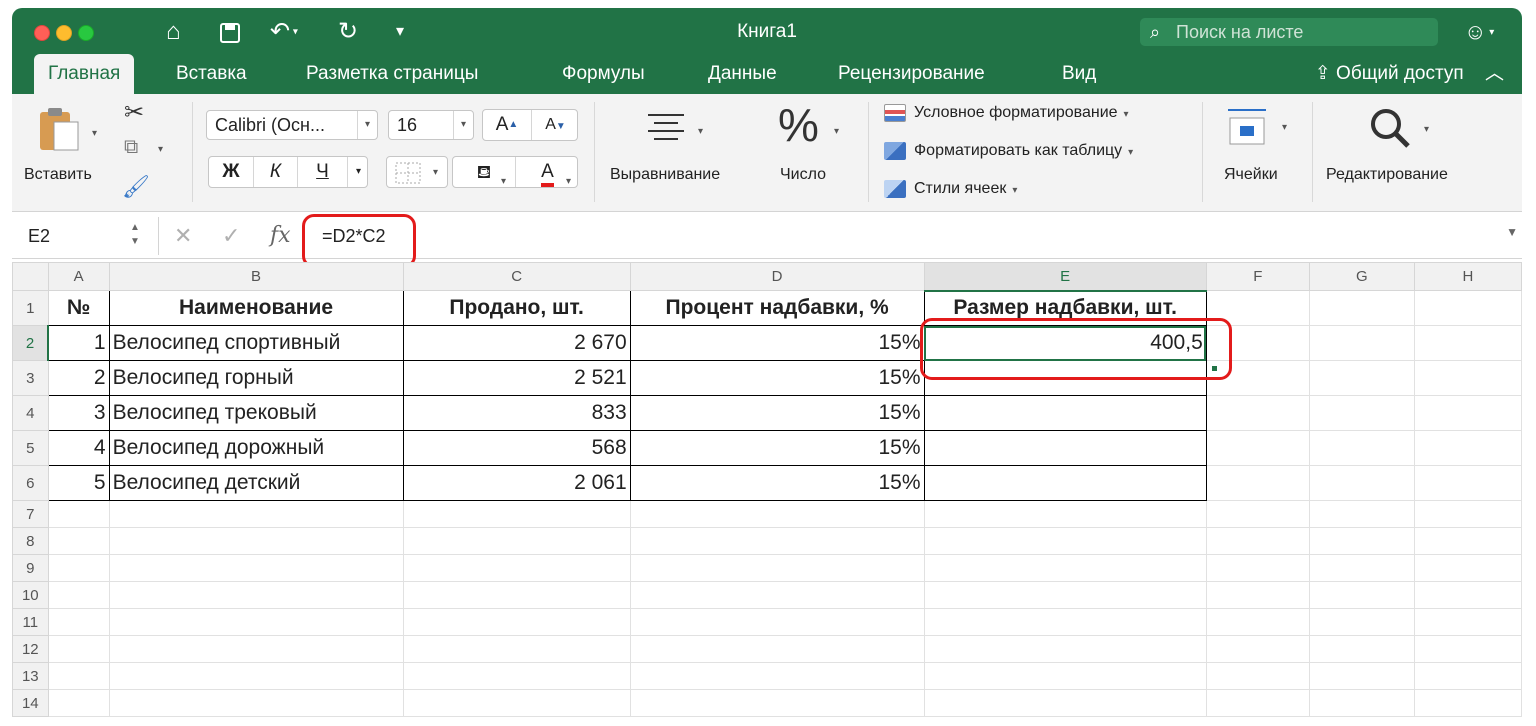 This screenshot has width=1536, height=726. Describe the element at coordinates (256, 343) in the screenshot. I see `cell: Велосипед спортивный` at that location.